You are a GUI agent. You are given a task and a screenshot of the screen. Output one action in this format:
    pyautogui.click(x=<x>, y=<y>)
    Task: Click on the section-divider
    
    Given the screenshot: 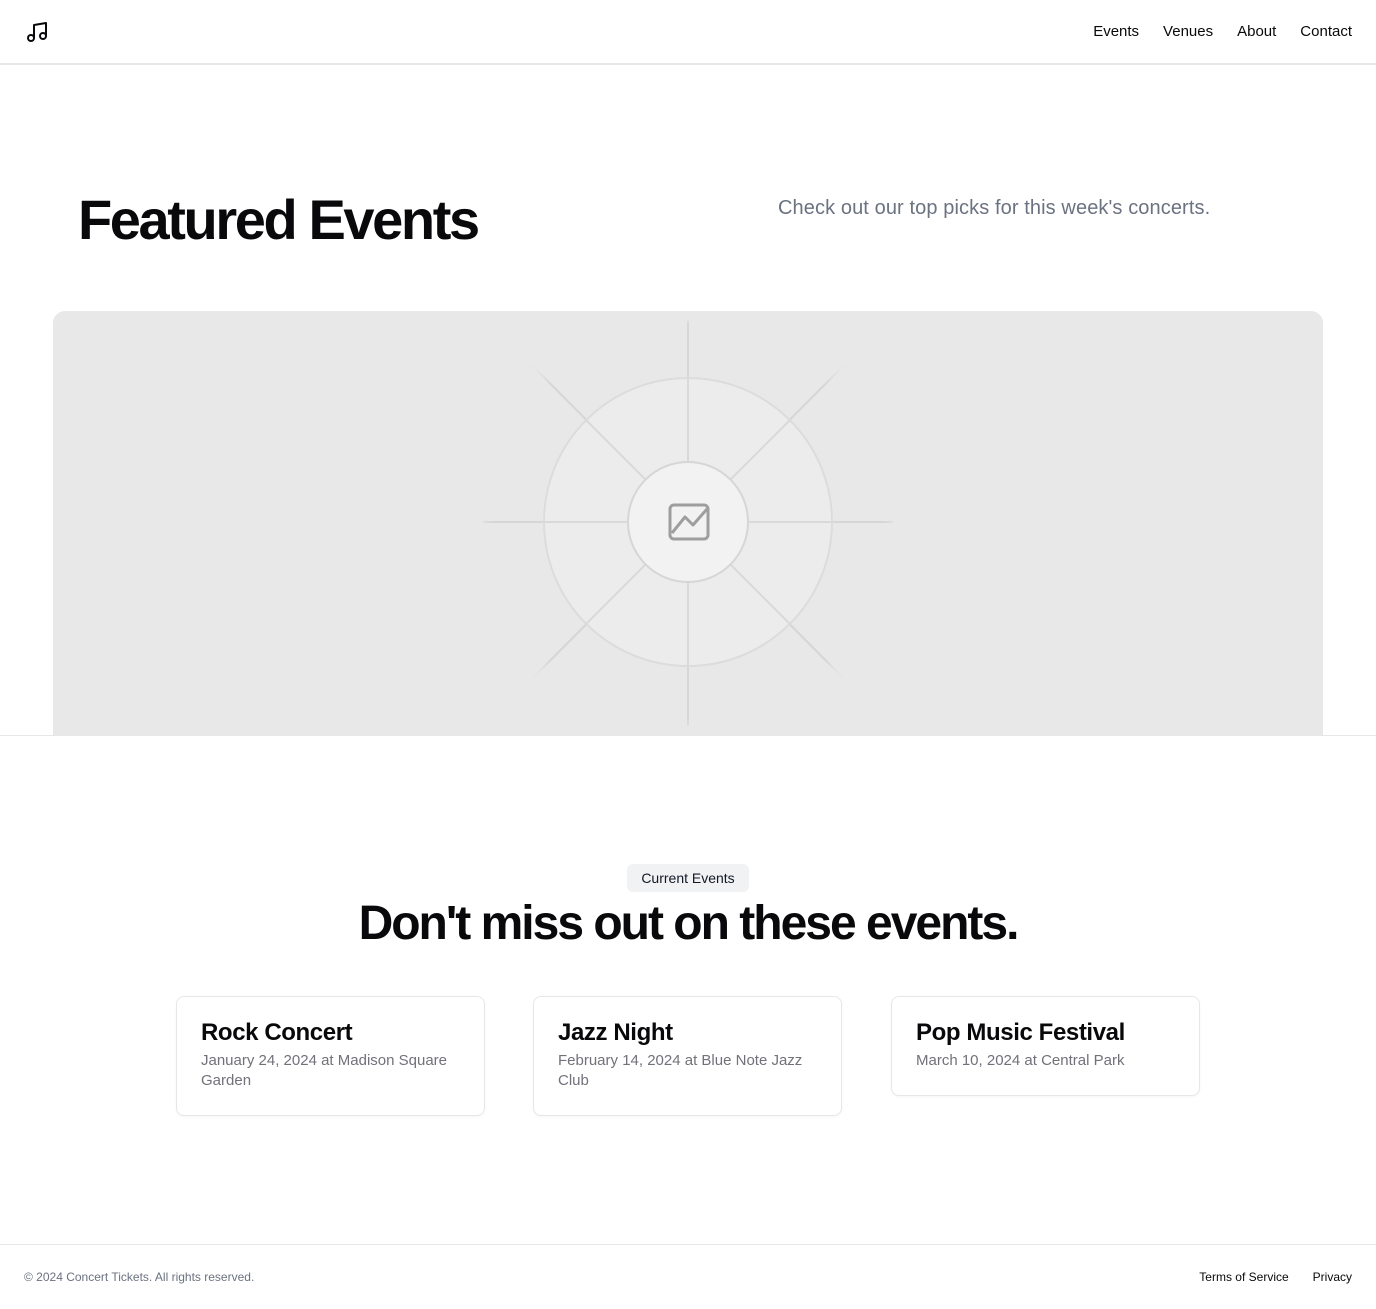 What is the action you would take?
    pyautogui.click(x=688, y=735)
    